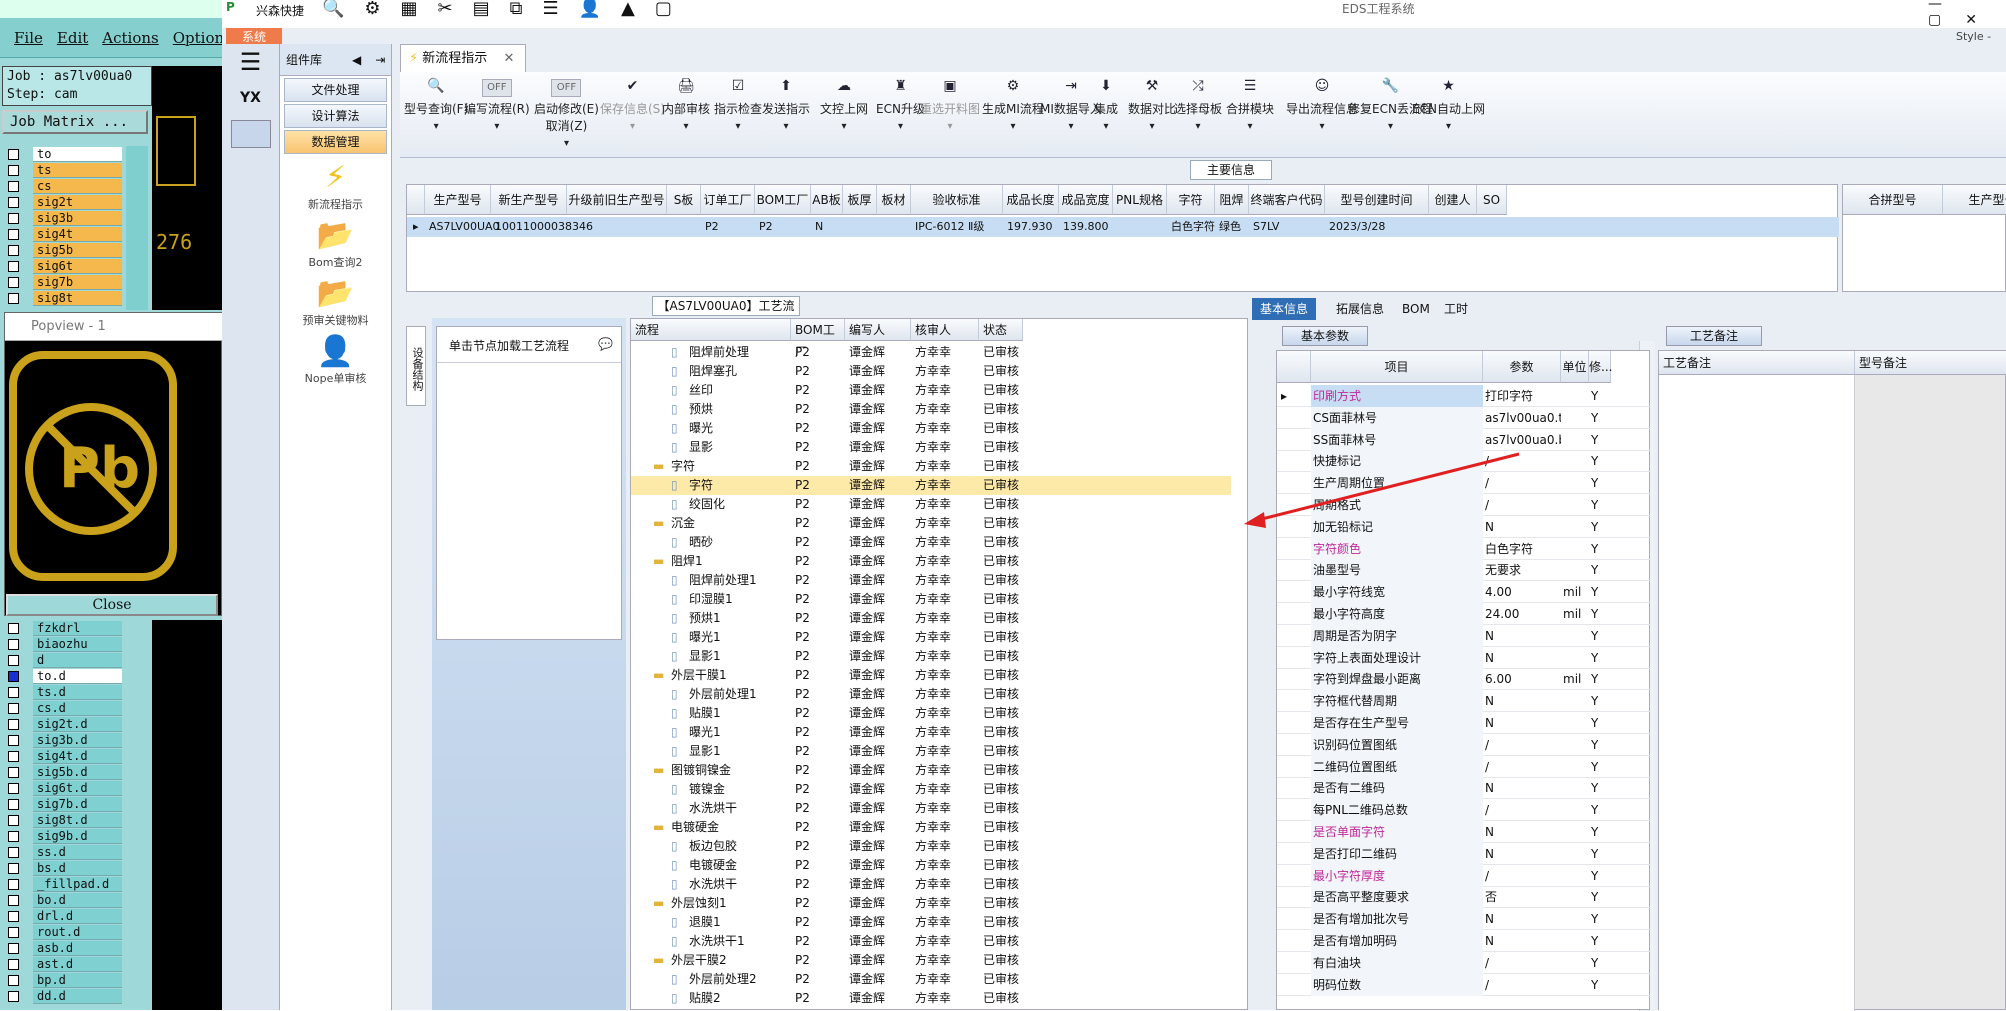  What do you see at coordinates (63, 900) in the screenshot?
I see `layer-row: bo.d` at bounding box center [63, 900].